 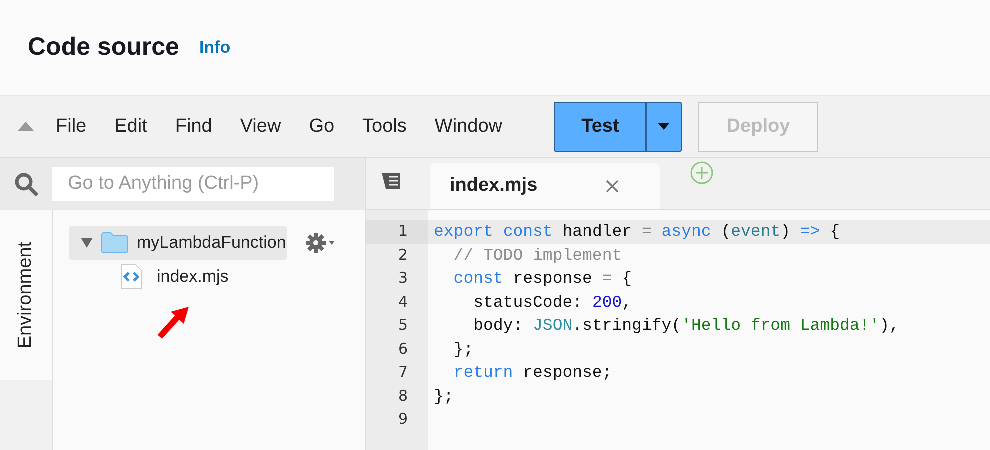 What do you see at coordinates (211, 243) in the screenshot?
I see `folder-name: myLambdaFunction` at bounding box center [211, 243].